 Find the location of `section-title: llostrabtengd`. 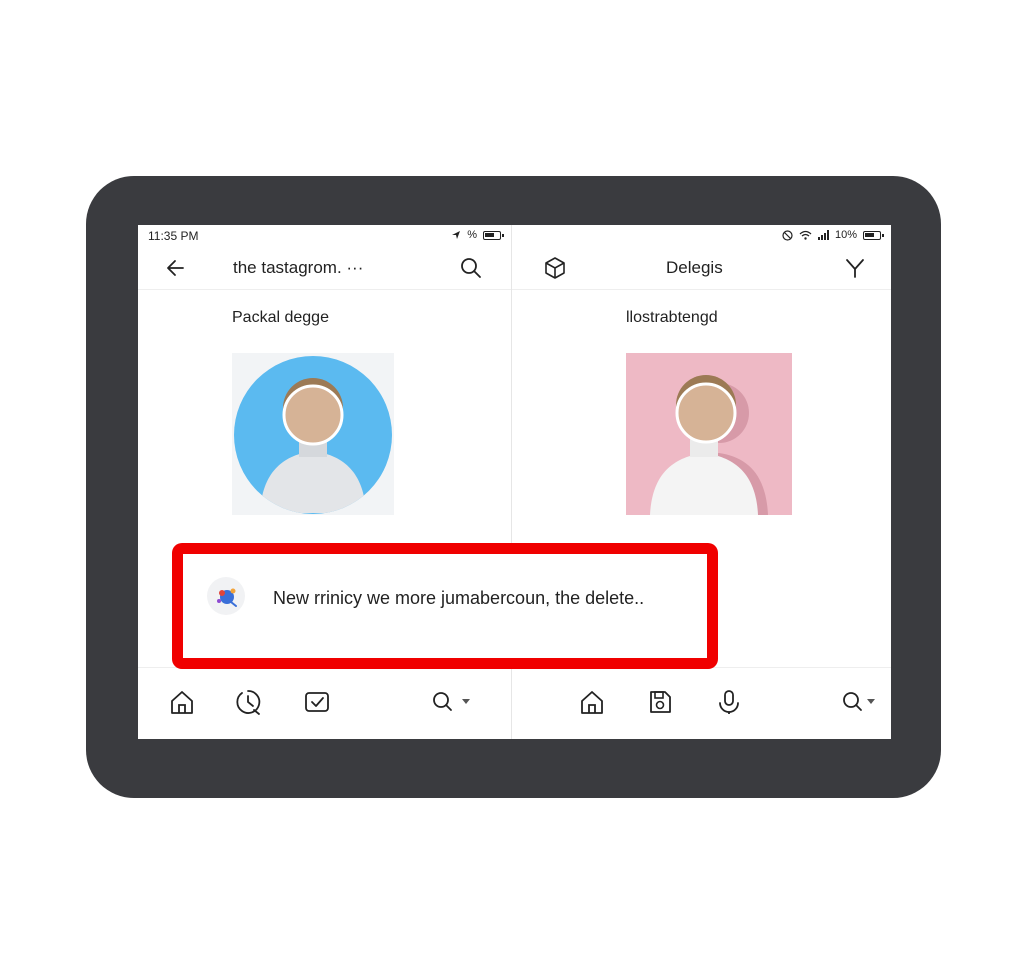

section-title: llostrabtengd is located at coordinates (672, 317).